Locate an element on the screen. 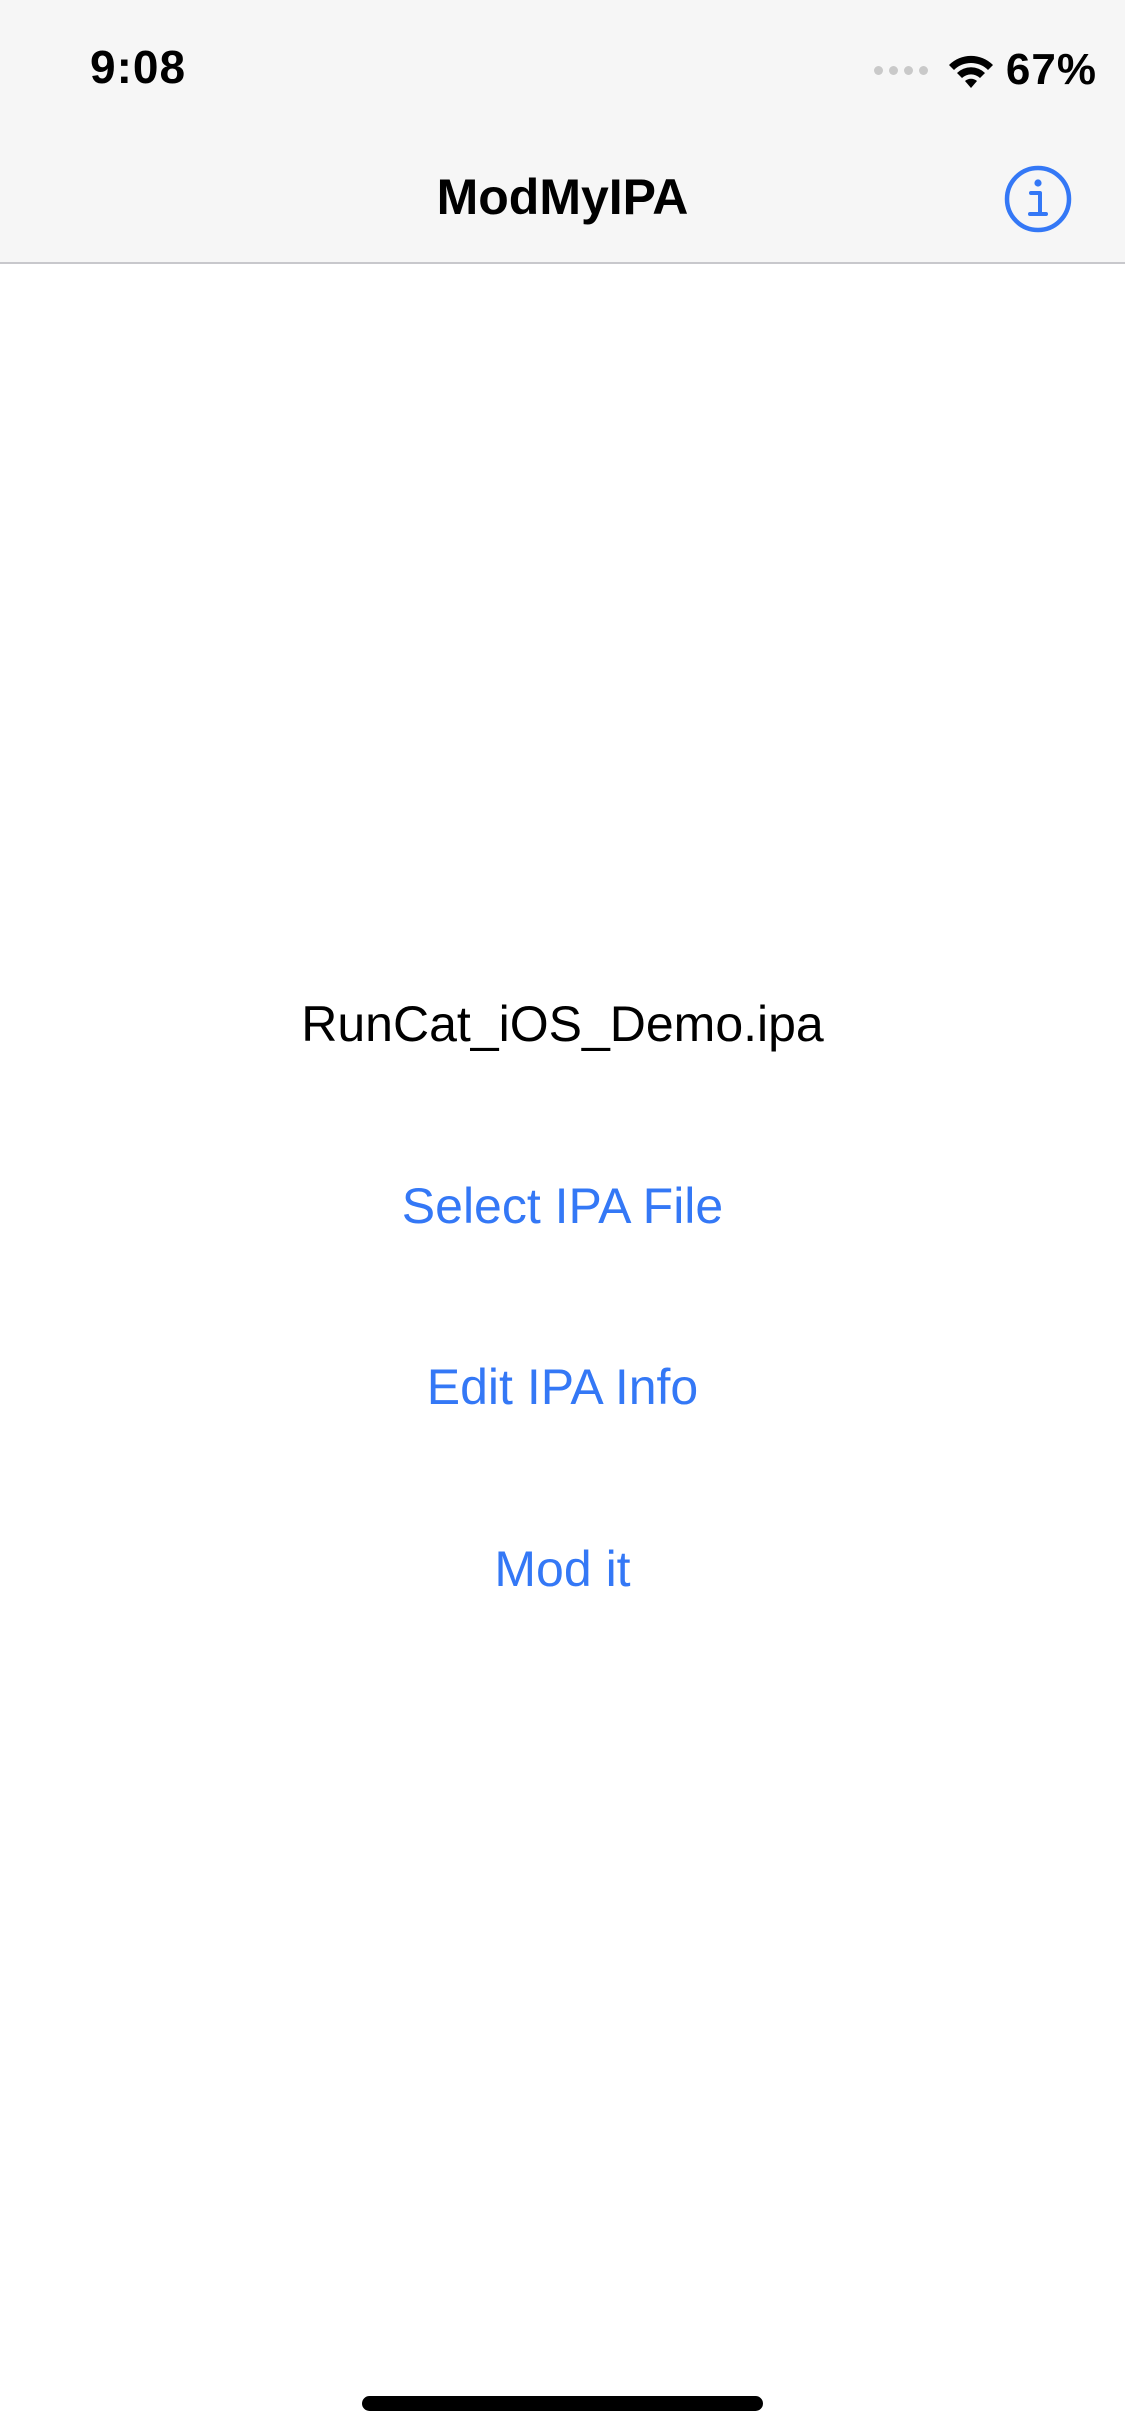 This screenshot has width=1125, height=2436. selected-file-name: RunCat_iOS_Demo.ipa is located at coordinates (562, 1024).